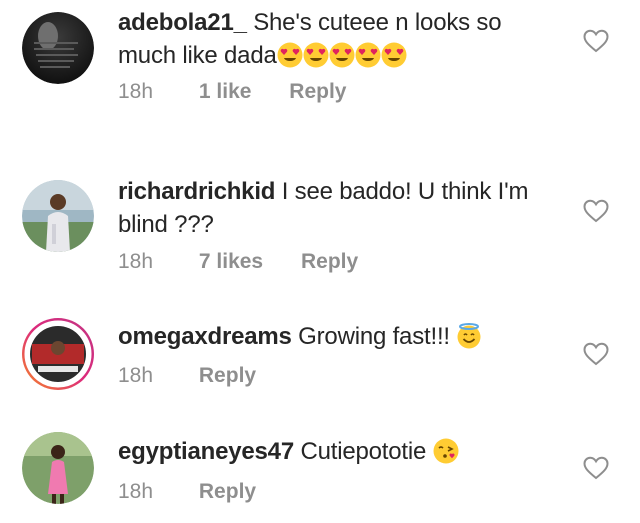  What do you see at coordinates (196, 191) in the screenshot?
I see `comment-username: richardrichkid` at bounding box center [196, 191].